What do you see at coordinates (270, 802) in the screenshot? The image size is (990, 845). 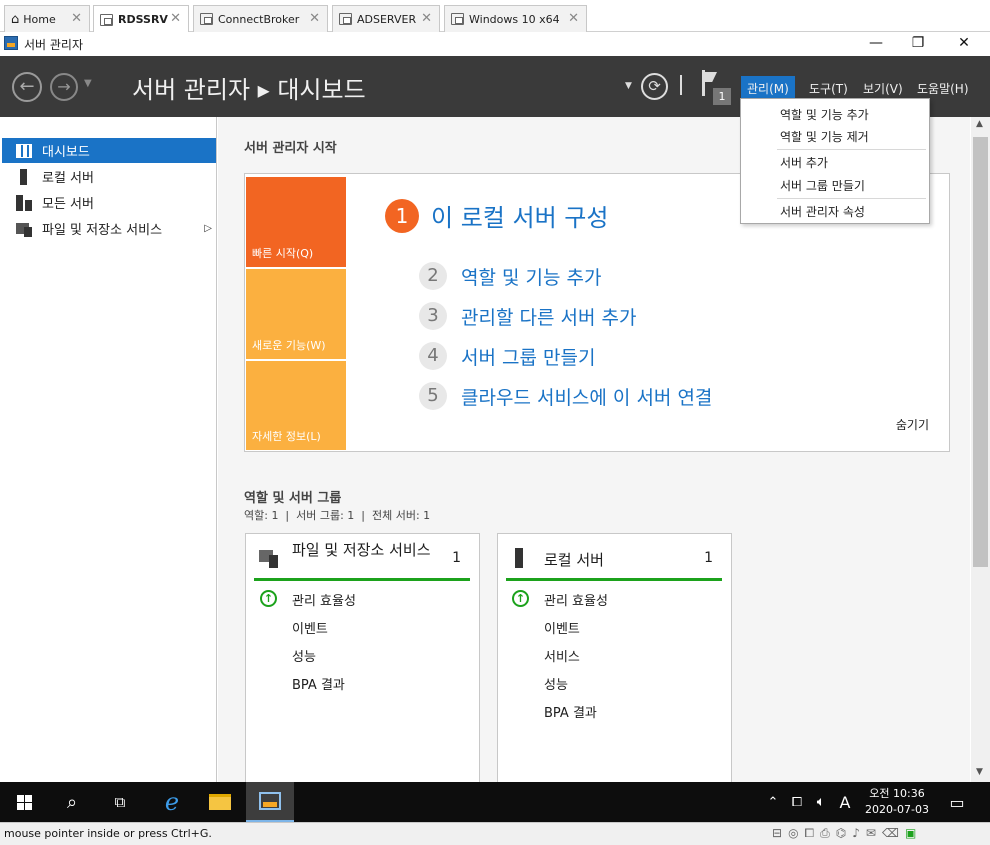 I see `server-manager-taskbar-icon` at bounding box center [270, 802].